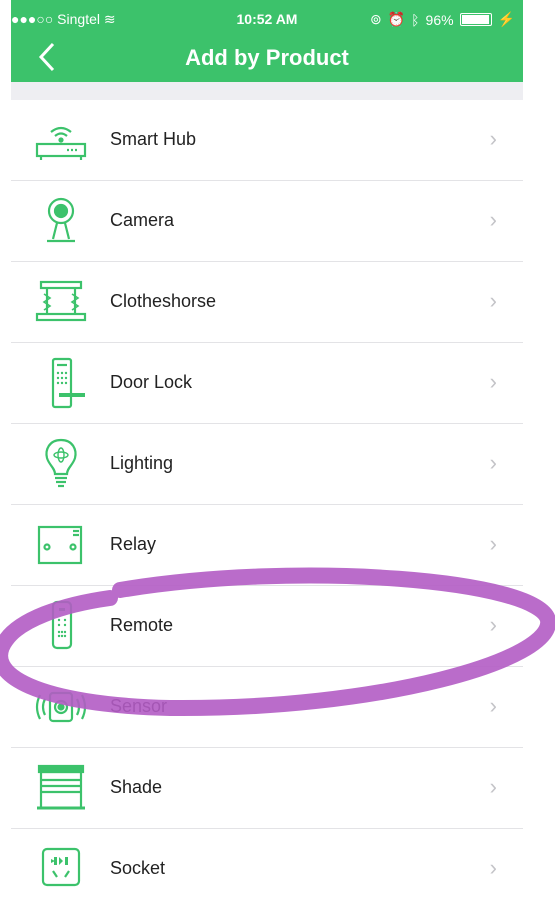  Describe the element at coordinates (267, 464) in the screenshot. I see `product-row-lighting: Lighting ›` at that location.